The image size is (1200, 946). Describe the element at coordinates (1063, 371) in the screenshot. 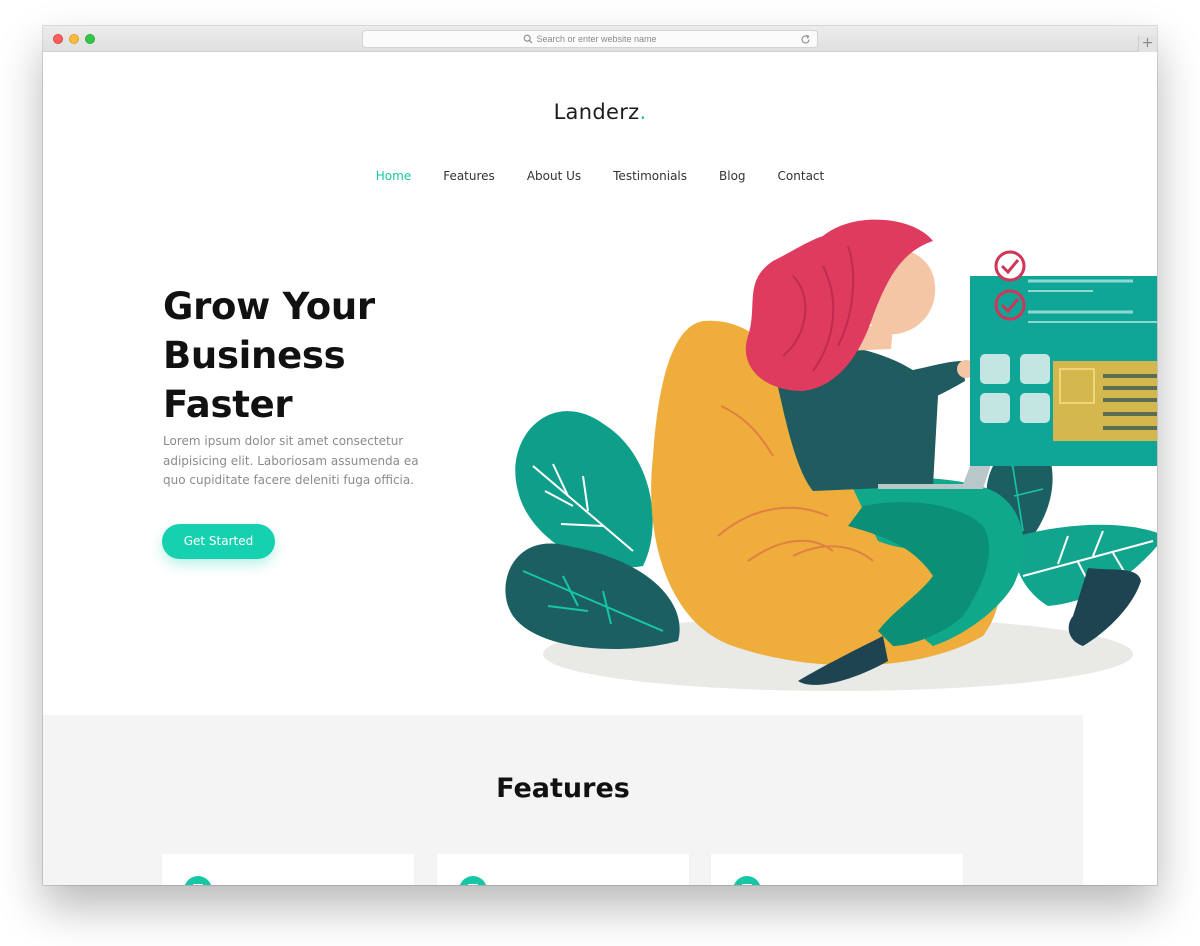

I see `dashboard-panel` at that location.